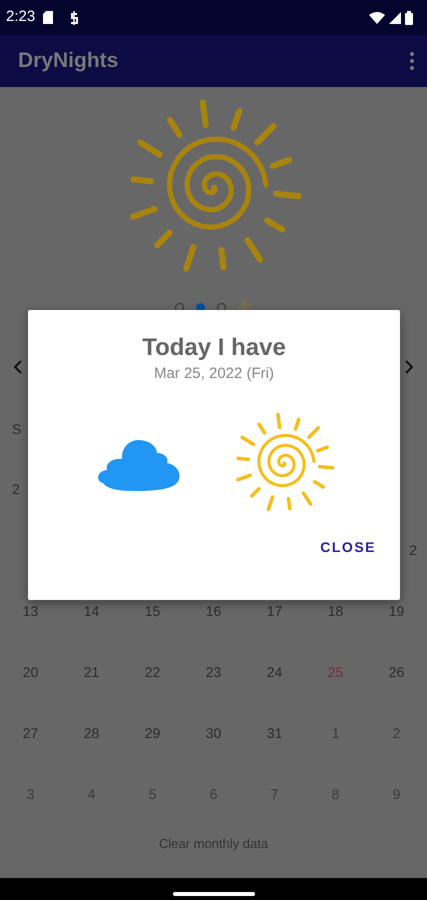  Describe the element at coordinates (336, 672) in the screenshot. I see `day-cell: 25` at that location.